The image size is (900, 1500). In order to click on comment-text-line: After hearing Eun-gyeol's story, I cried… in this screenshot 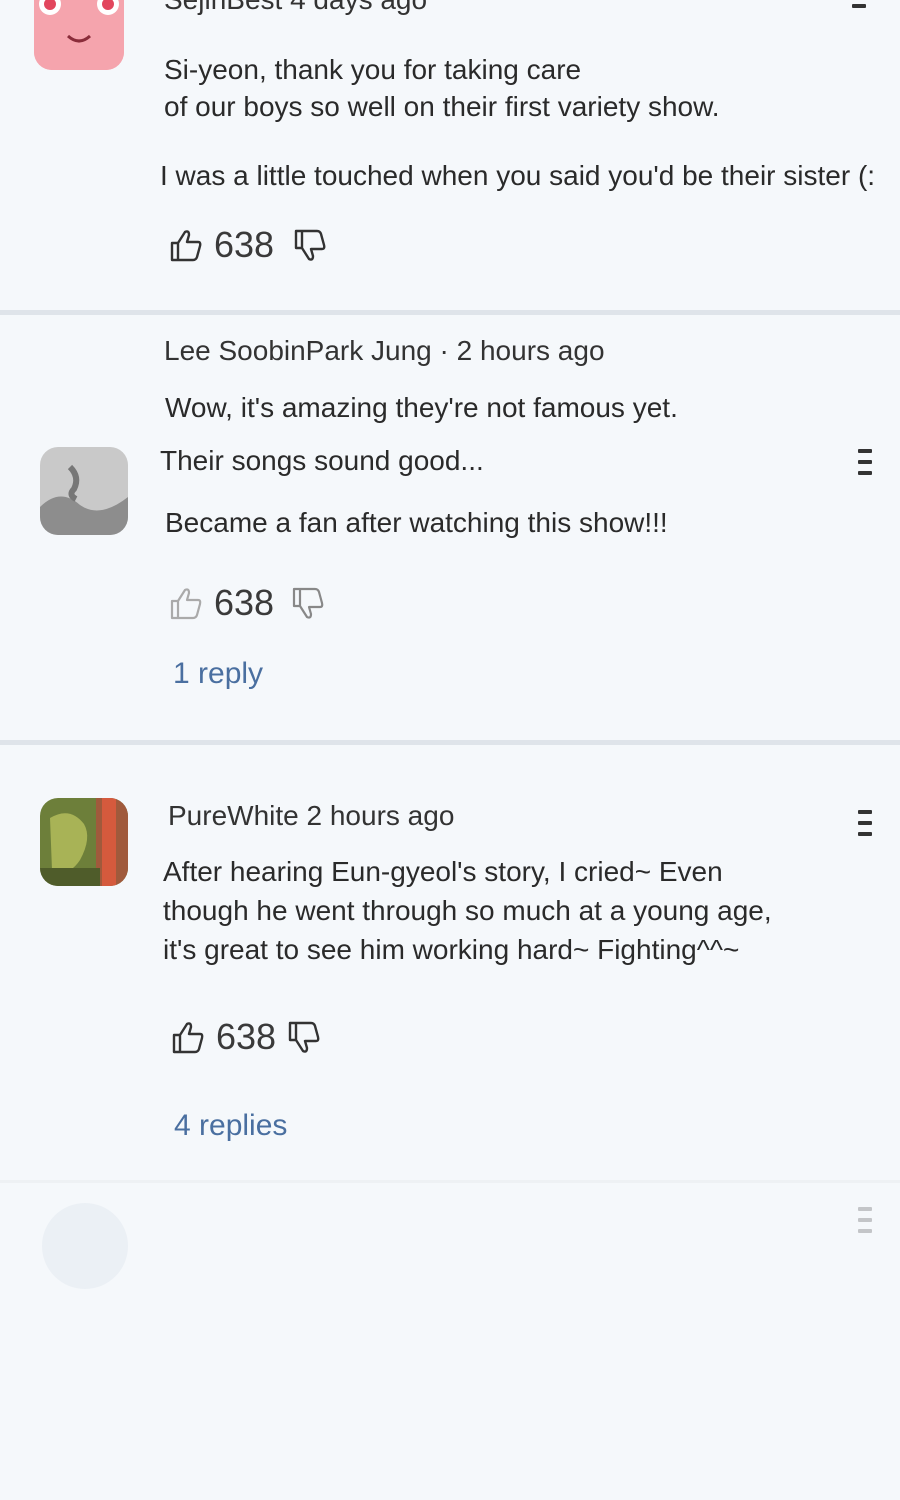, I will do `click(443, 871)`.